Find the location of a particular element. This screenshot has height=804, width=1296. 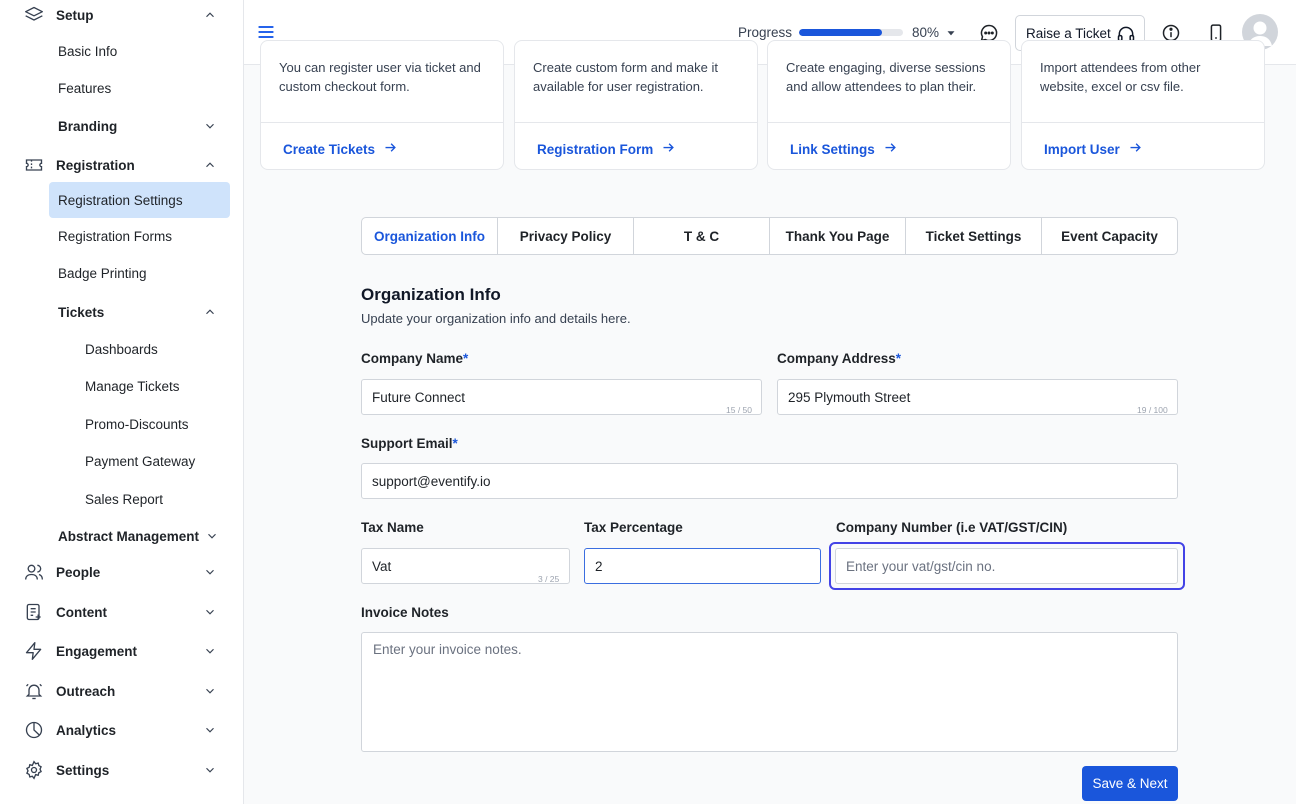

invoice-notes-textarea: Enter your invoice notes. is located at coordinates (769, 692).